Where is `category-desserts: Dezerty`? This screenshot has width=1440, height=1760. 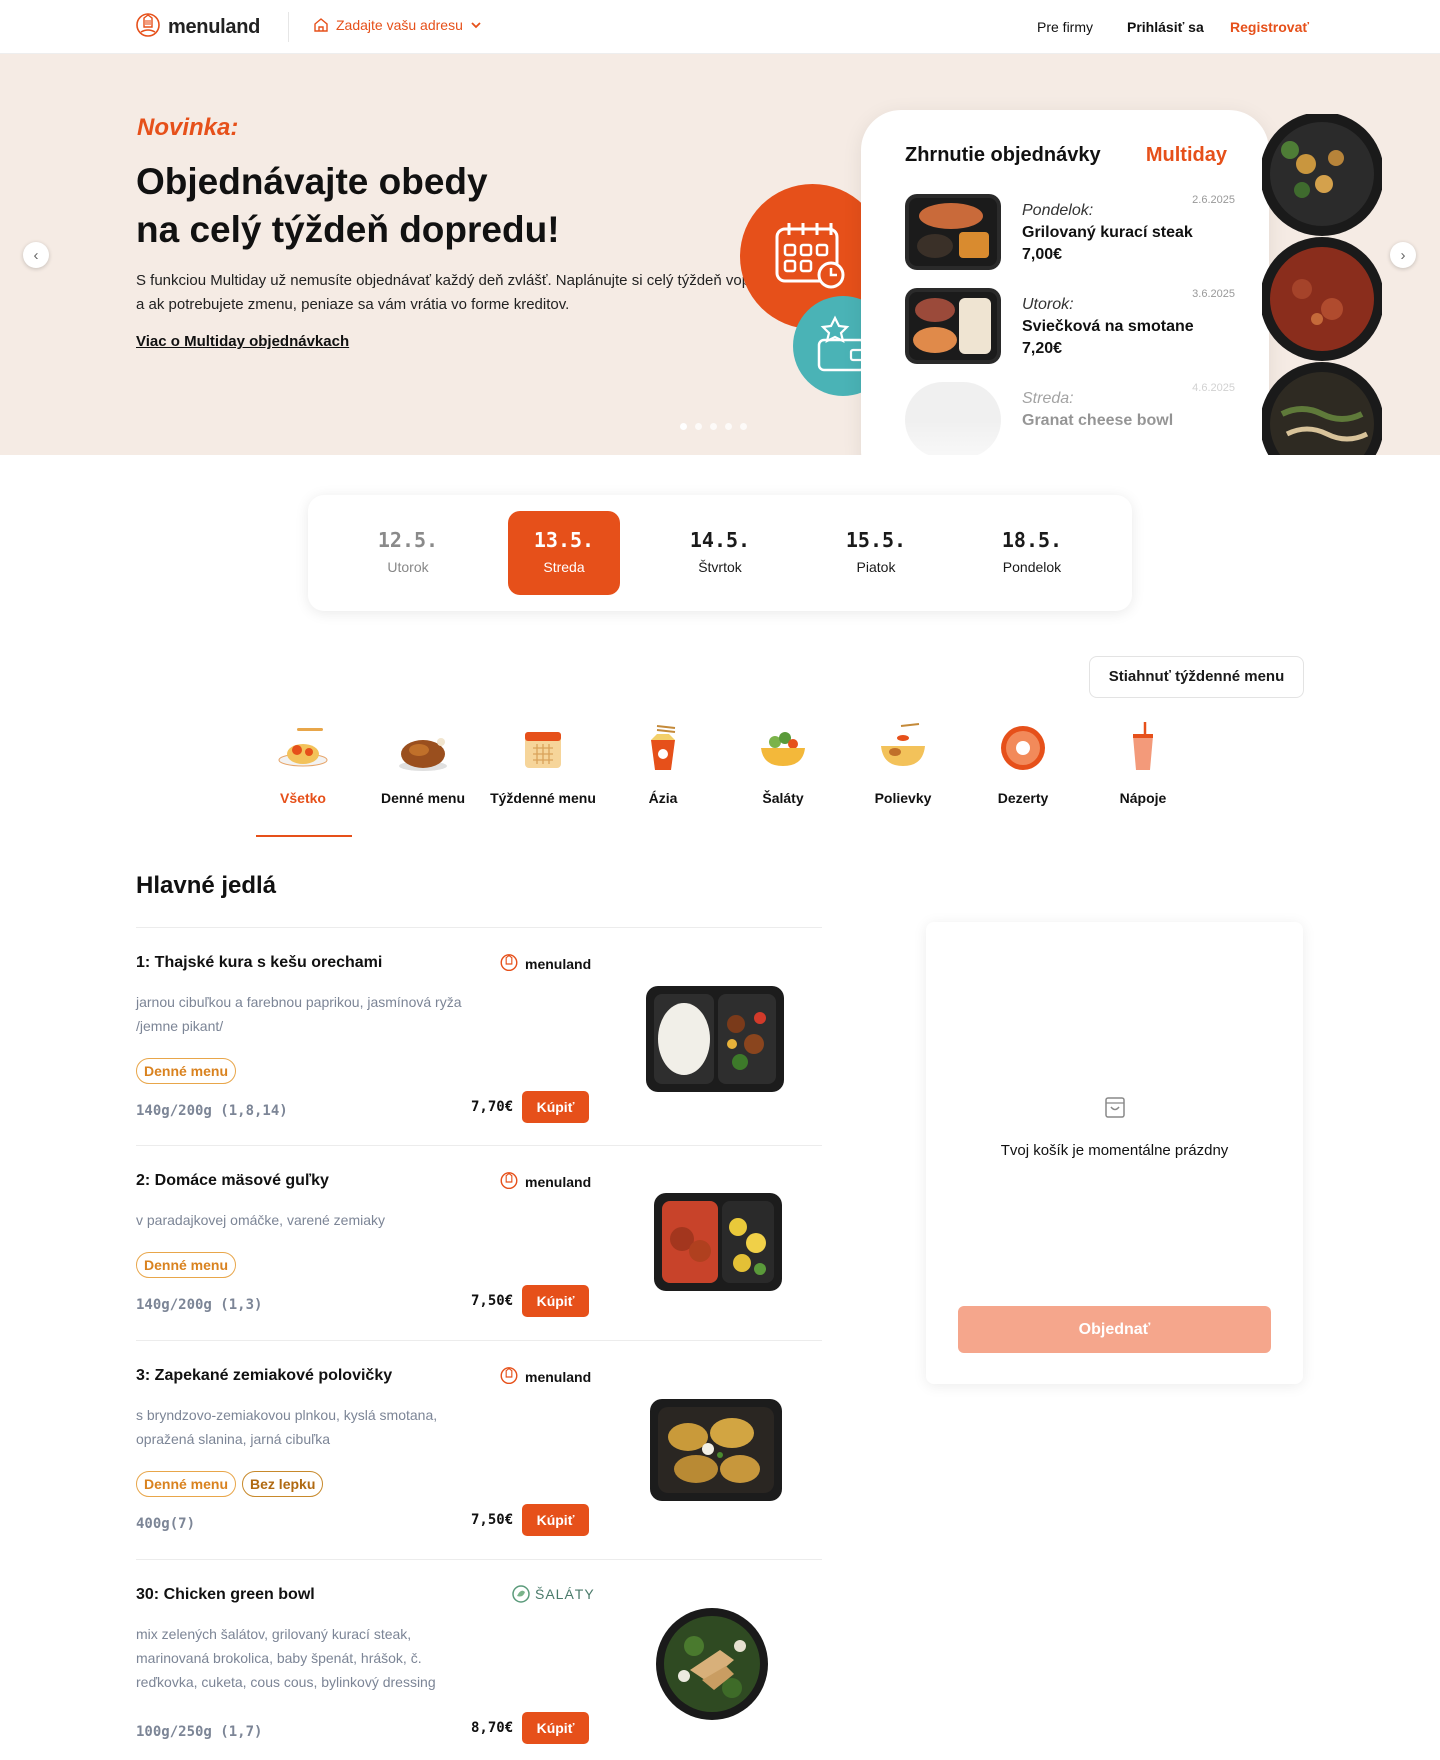
category-desserts: Dezerty is located at coordinates (1023, 763).